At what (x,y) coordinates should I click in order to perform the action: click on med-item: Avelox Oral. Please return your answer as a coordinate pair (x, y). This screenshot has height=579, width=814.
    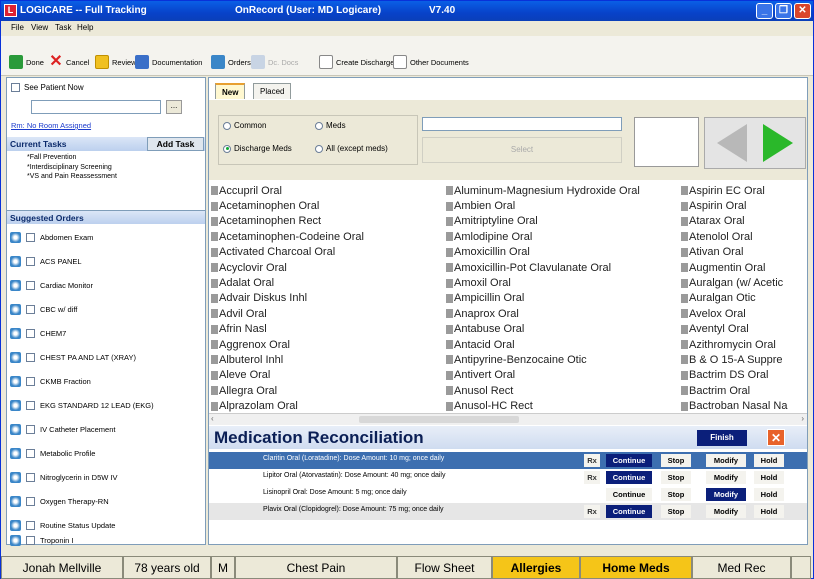
    Looking at the image, I should click on (744, 313).